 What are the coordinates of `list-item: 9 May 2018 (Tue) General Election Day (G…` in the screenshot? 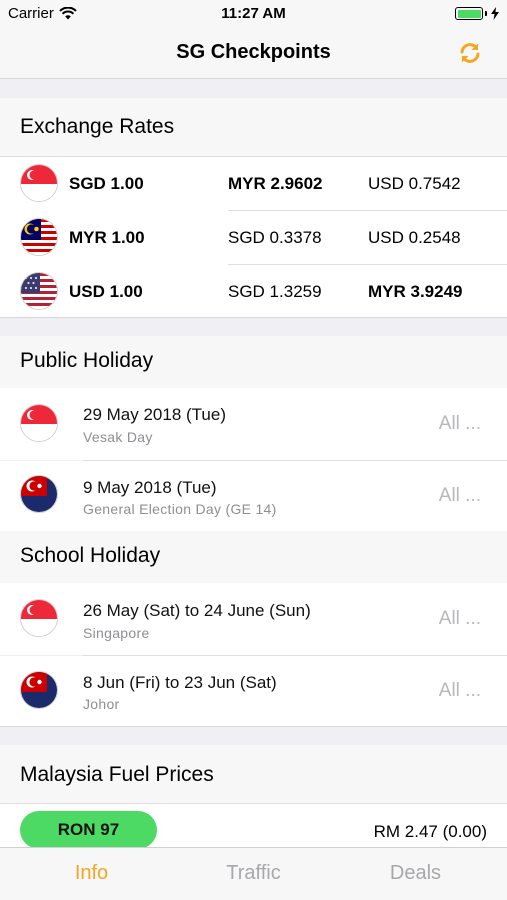 It's located at (253, 496).